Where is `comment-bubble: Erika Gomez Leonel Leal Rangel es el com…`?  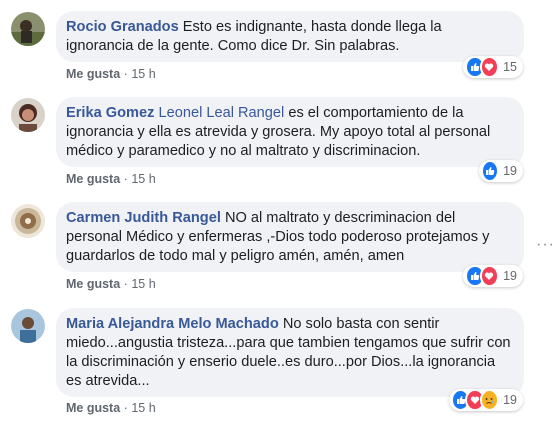 comment-bubble: Erika Gomez Leonel Leal Rangel es el com… is located at coordinates (290, 132).